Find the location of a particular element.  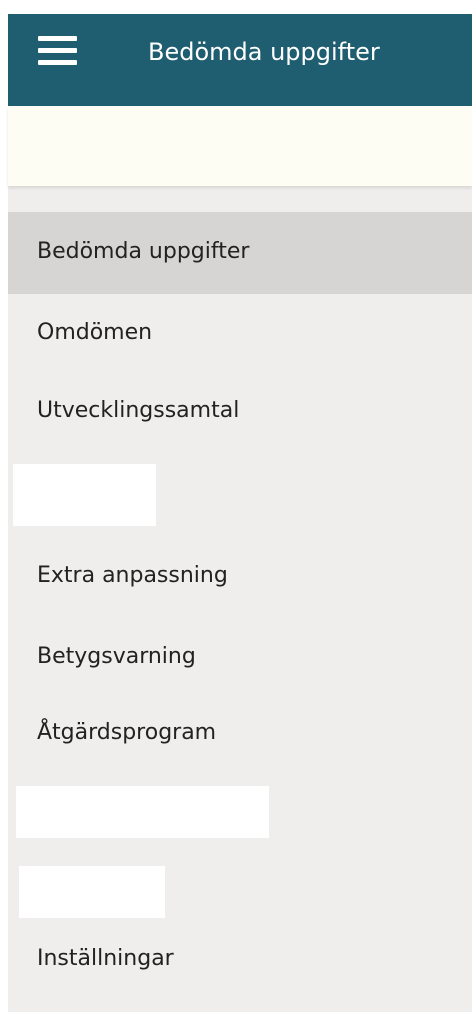

menu-bar-bottom is located at coordinates (57, 62).